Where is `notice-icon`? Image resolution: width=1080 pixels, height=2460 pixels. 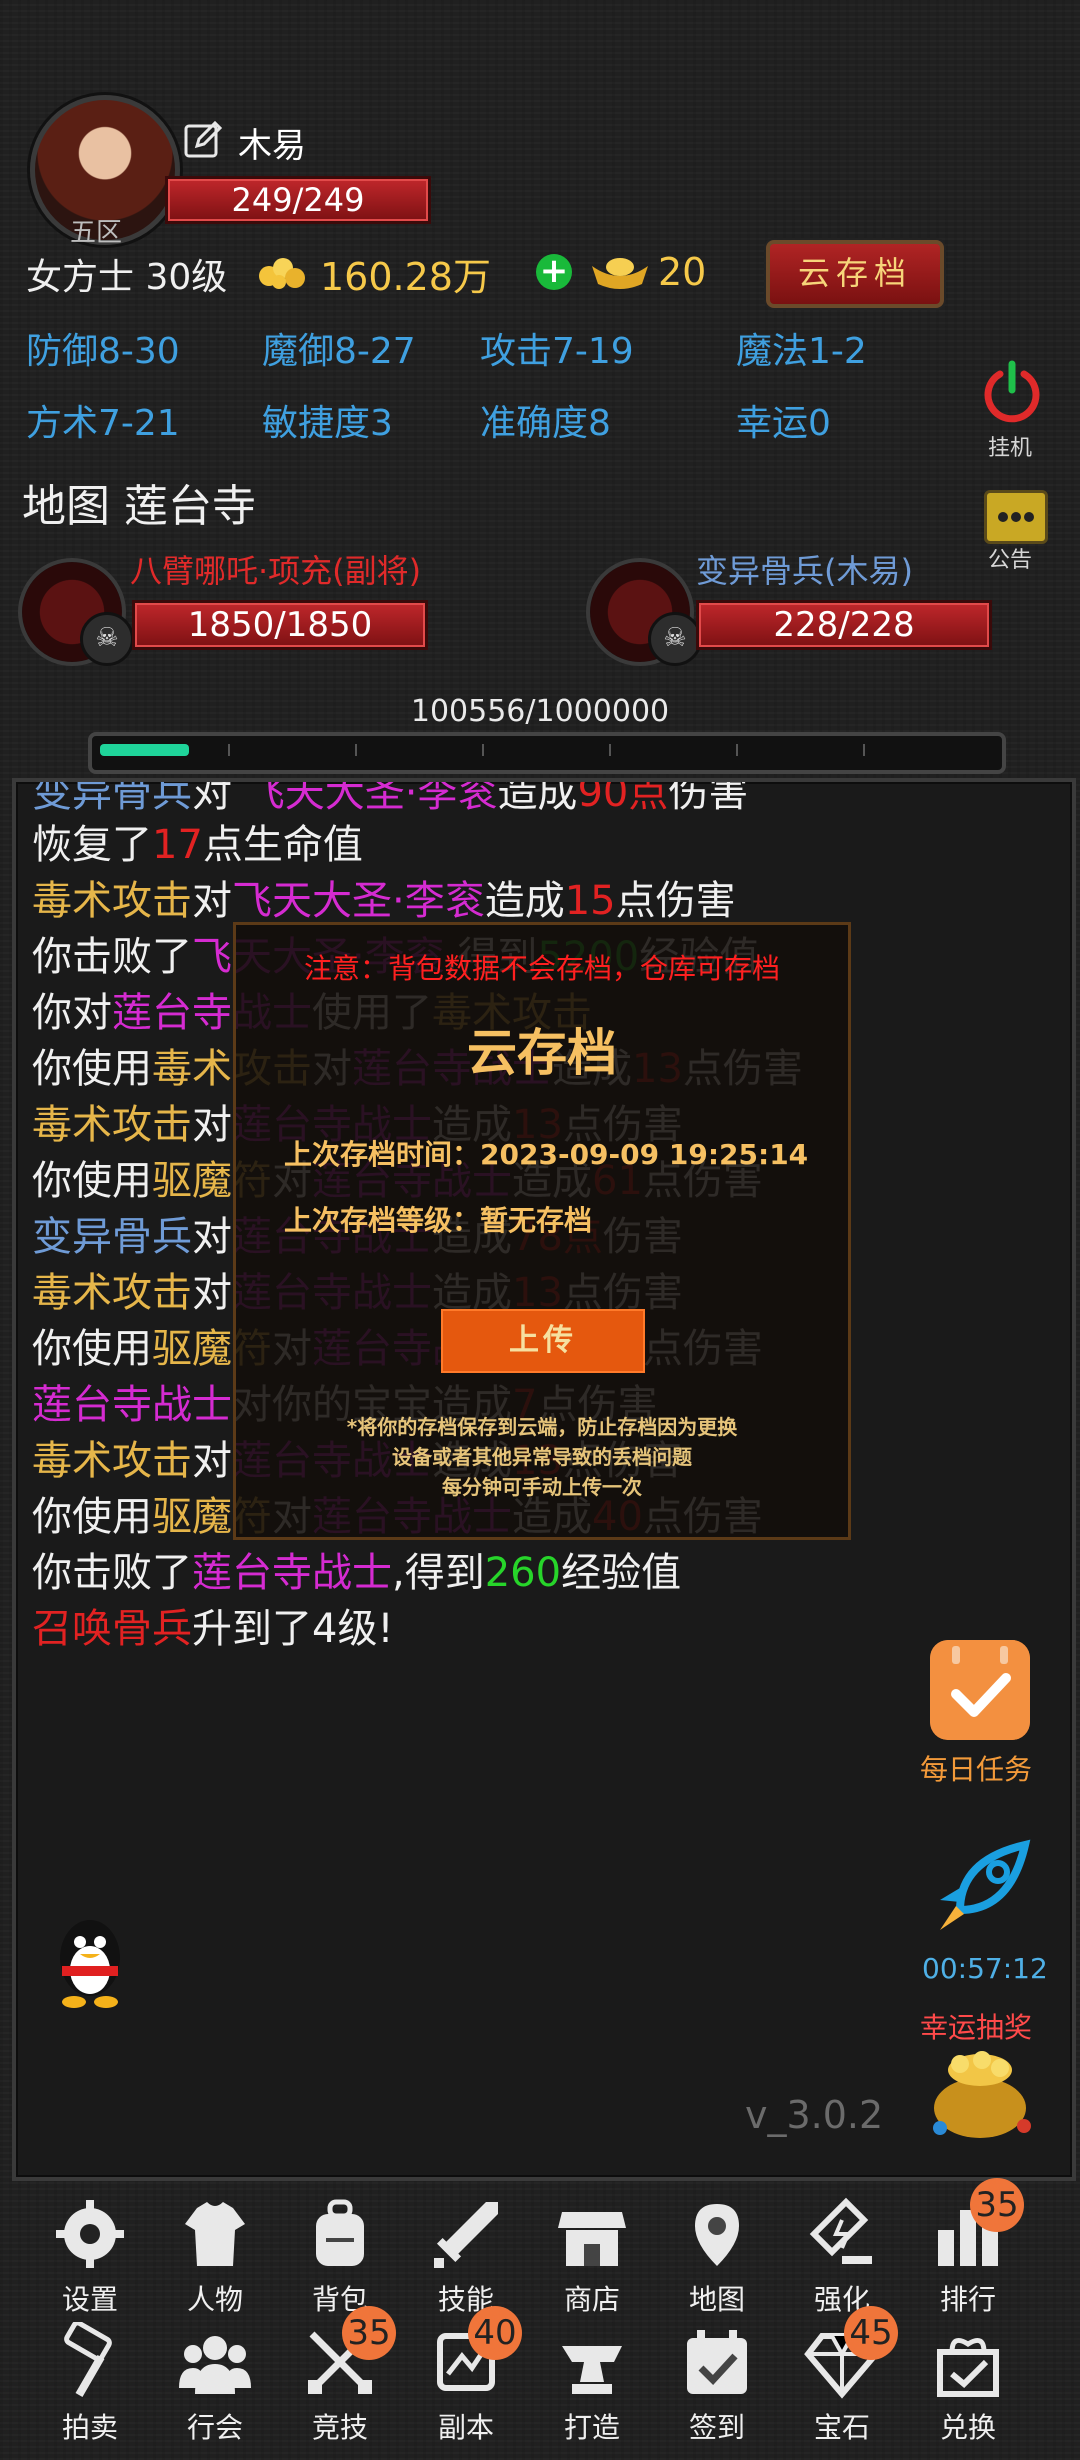 notice-icon is located at coordinates (1016, 517).